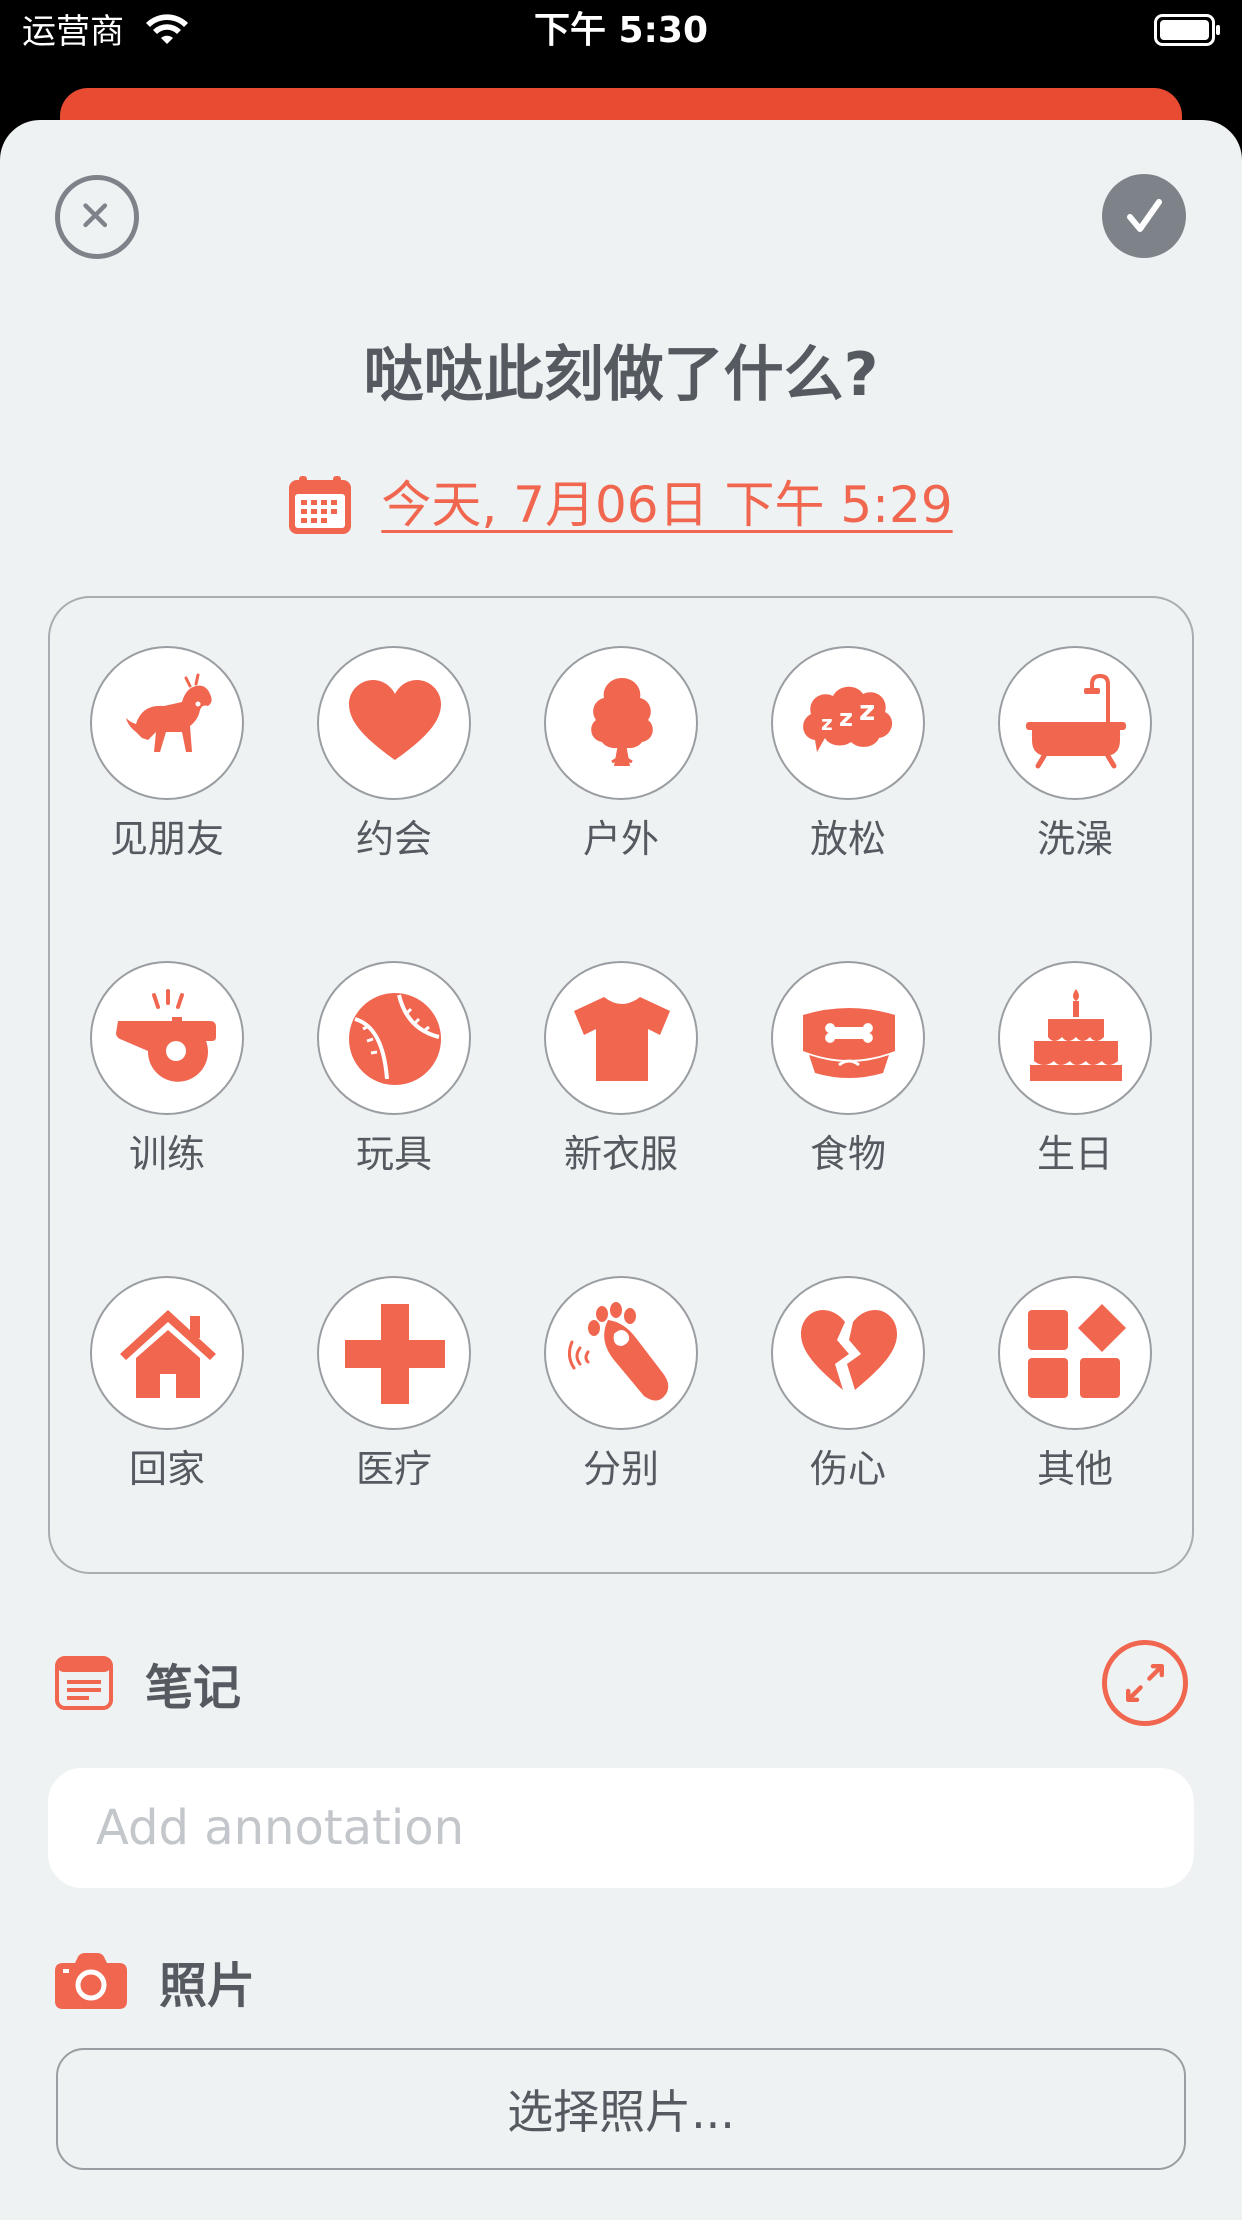 The image size is (1242, 2220). Describe the element at coordinates (393, 1469) in the screenshot. I see `activity-label: 医疗` at that location.